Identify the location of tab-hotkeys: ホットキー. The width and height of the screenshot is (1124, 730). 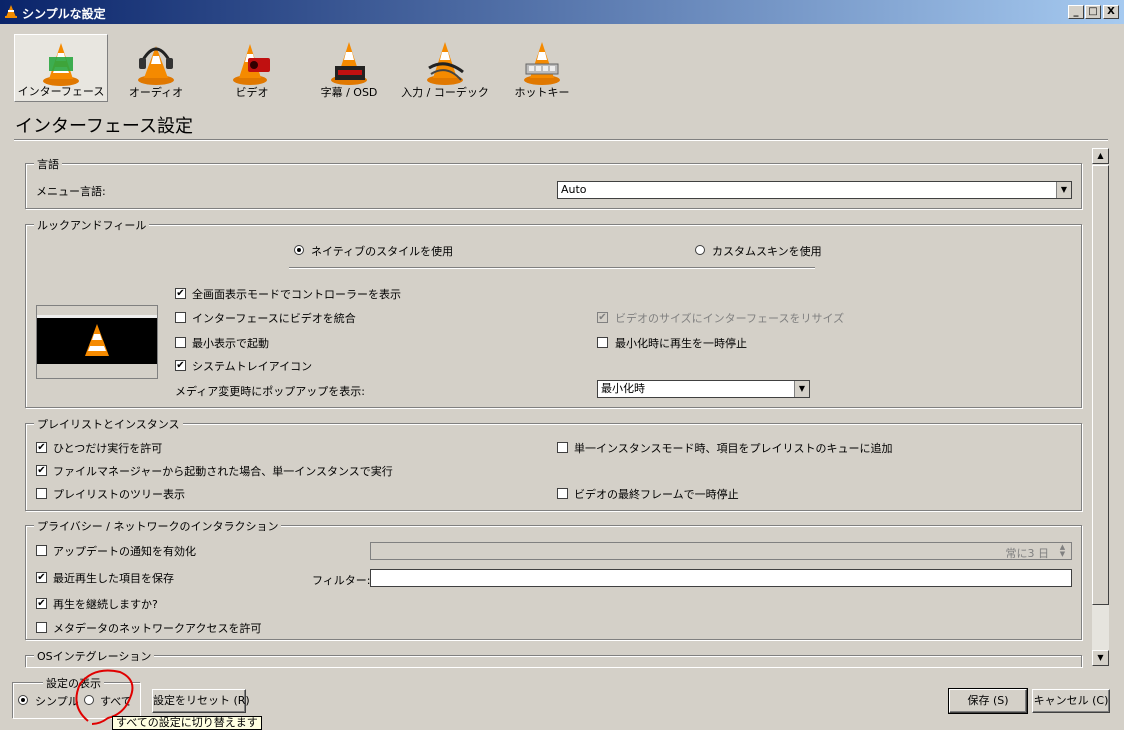
(542, 68).